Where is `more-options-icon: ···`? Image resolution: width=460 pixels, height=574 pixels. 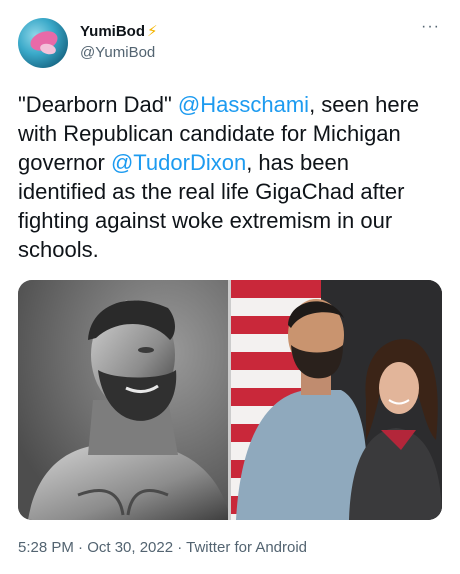
more-options-icon: ··· is located at coordinates (430, 27).